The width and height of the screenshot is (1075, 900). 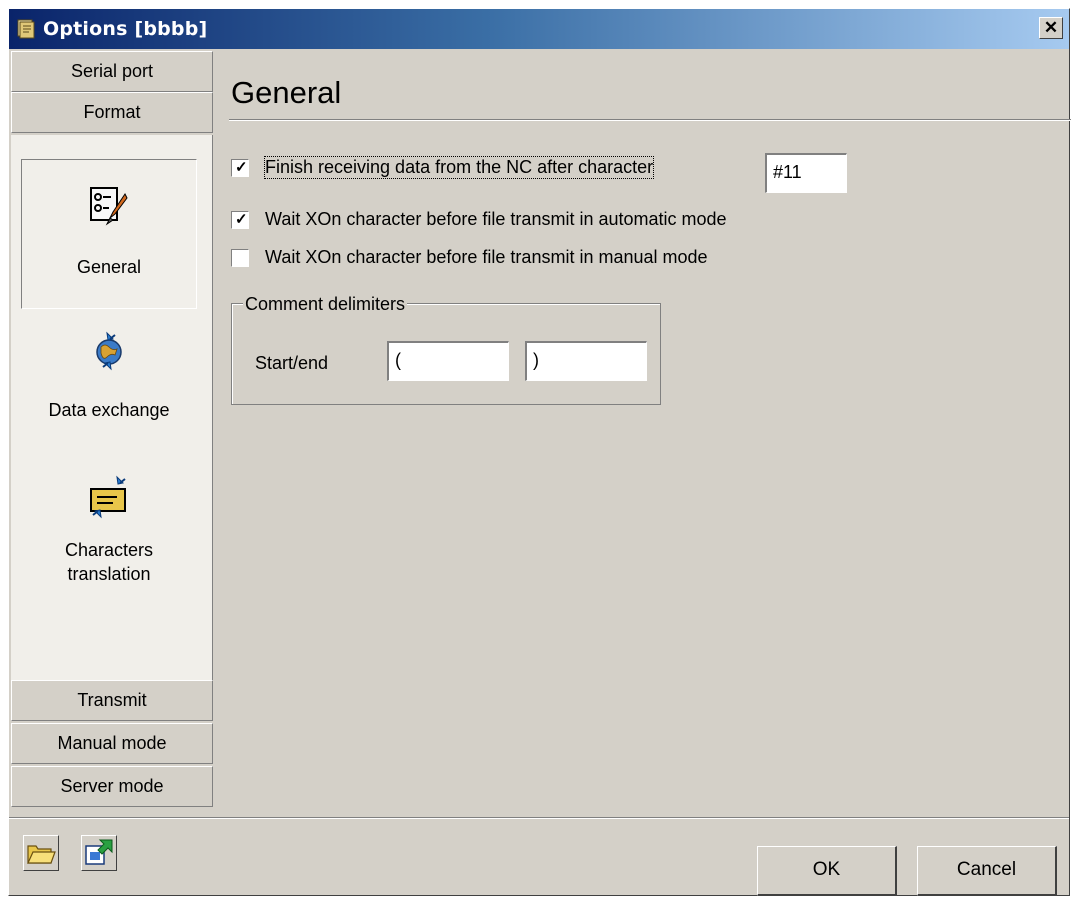 I want to click on nav-item-data-exchange: Data exchange, so click(x=109, y=391).